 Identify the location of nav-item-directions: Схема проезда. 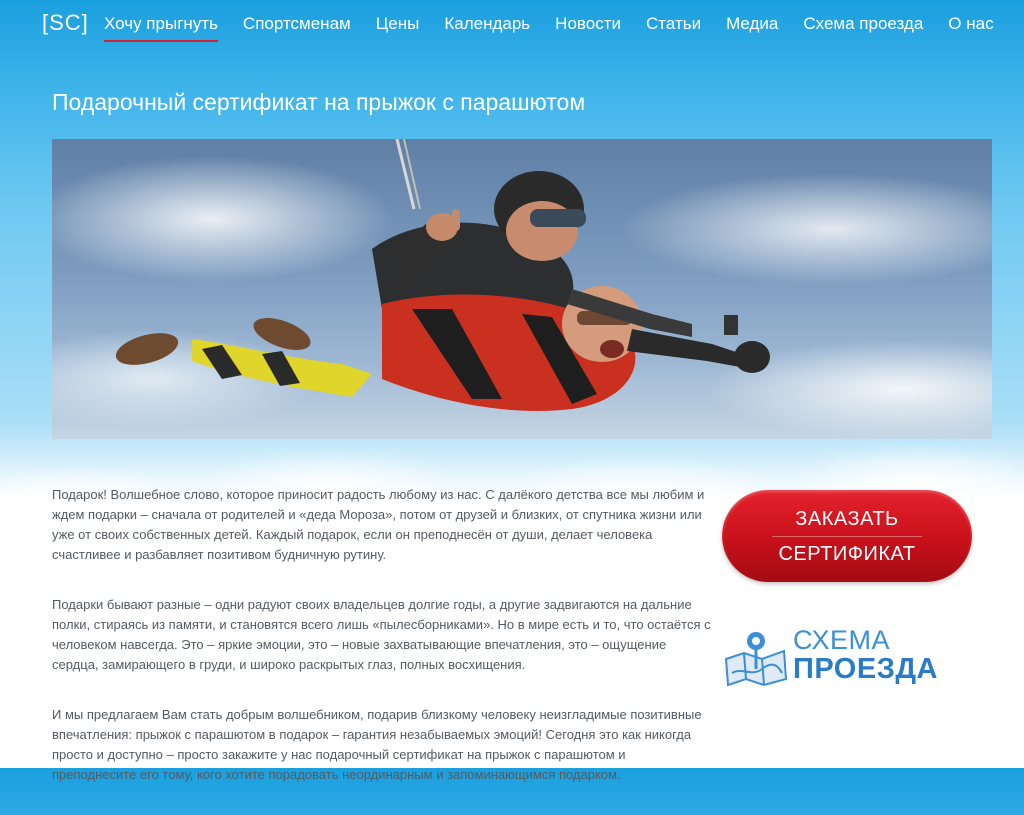
(863, 28).